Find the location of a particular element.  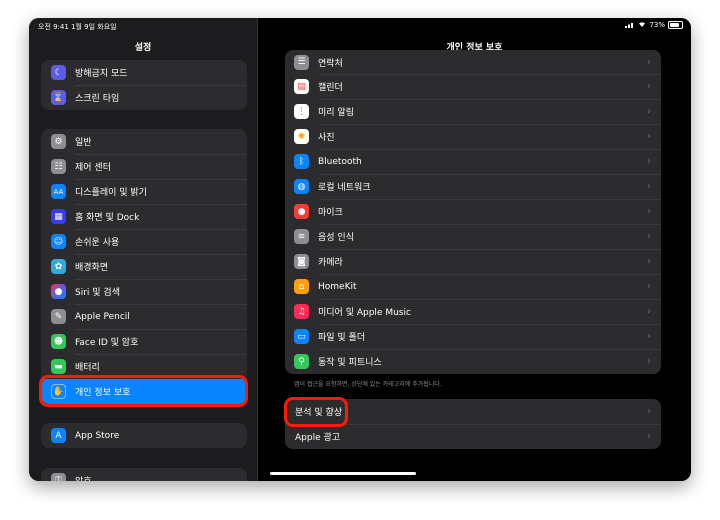

display-aa-icon: AA is located at coordinates (58, 191).